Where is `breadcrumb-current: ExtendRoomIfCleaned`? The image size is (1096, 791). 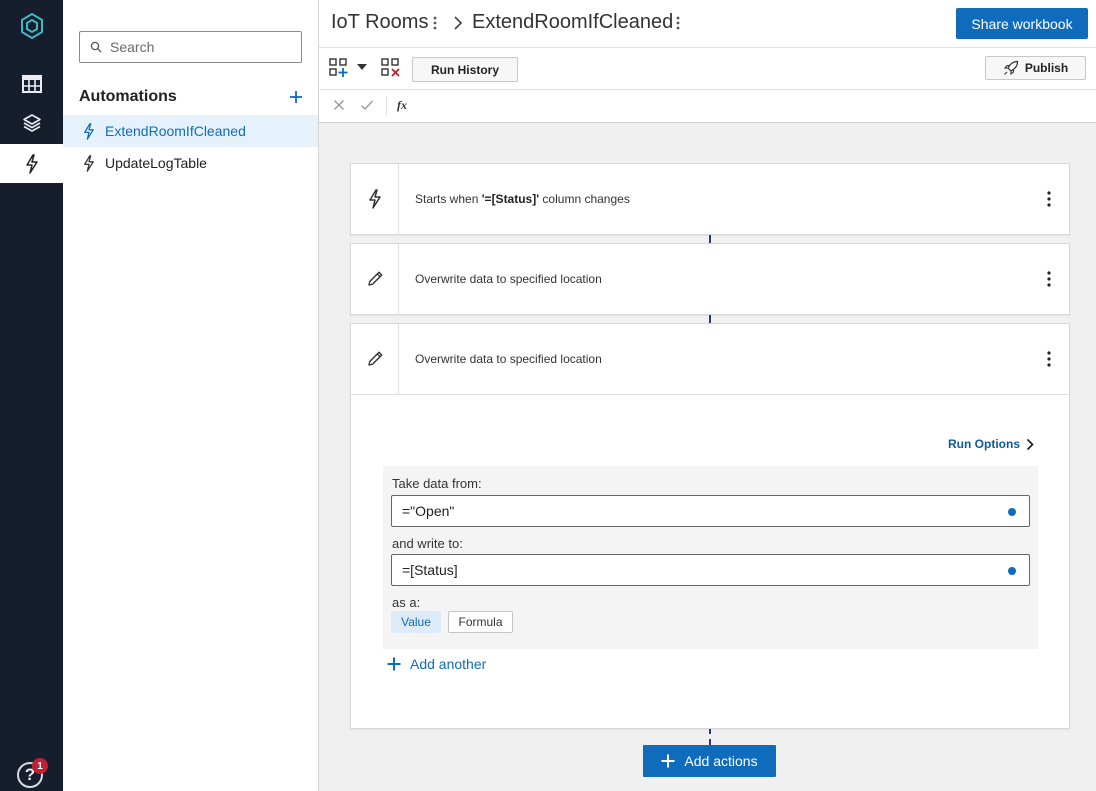
breadcrumb-current: ExtendRoomIfCleaned is located at coordinates (573, 22).